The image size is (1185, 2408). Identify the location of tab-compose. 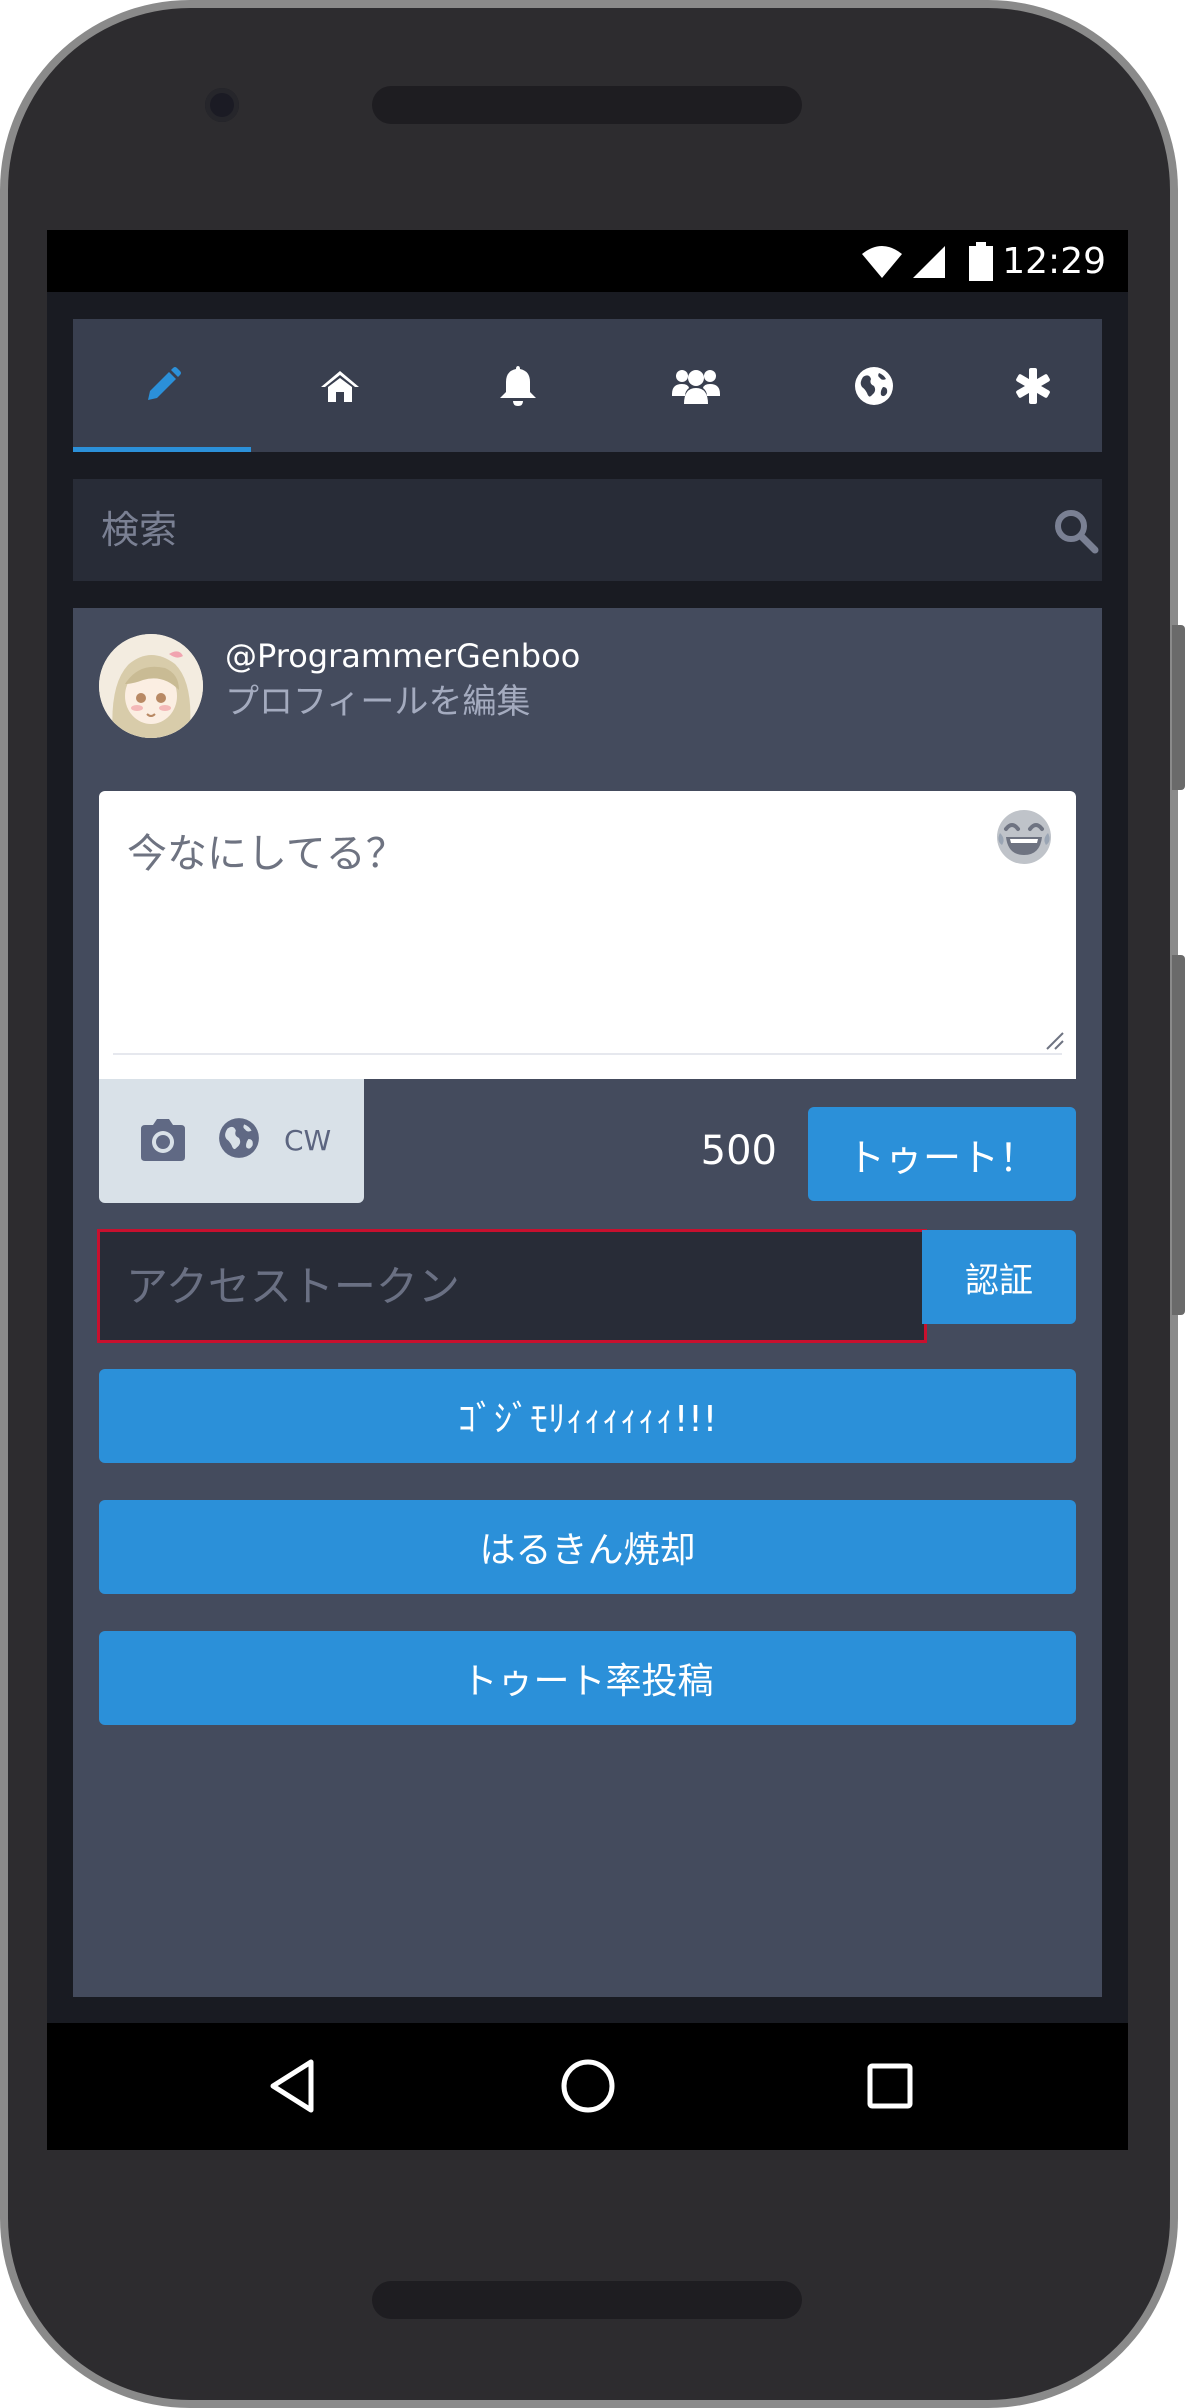
(162, 385).